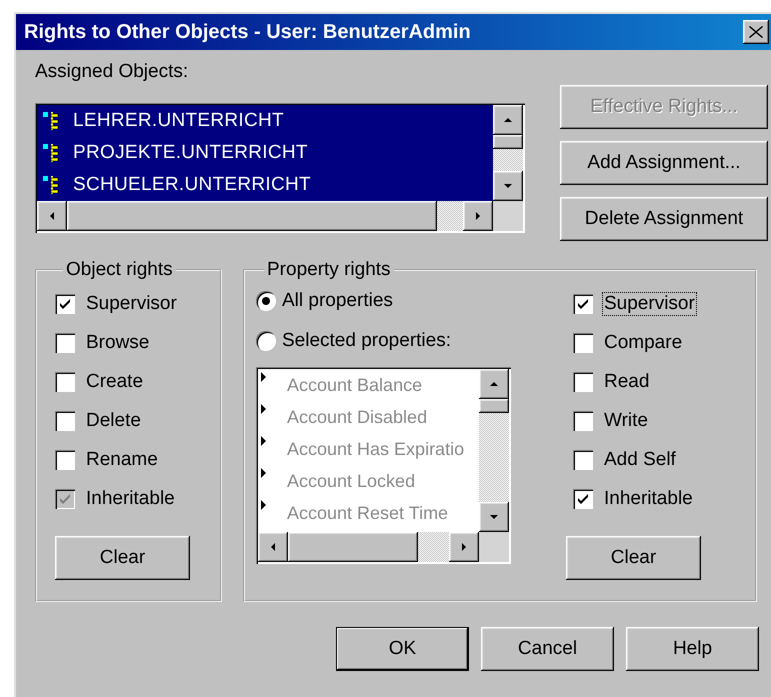 The height and width of the screenshot is (697, 771). I want to click on dialog-button: Help, so click(692, 649).